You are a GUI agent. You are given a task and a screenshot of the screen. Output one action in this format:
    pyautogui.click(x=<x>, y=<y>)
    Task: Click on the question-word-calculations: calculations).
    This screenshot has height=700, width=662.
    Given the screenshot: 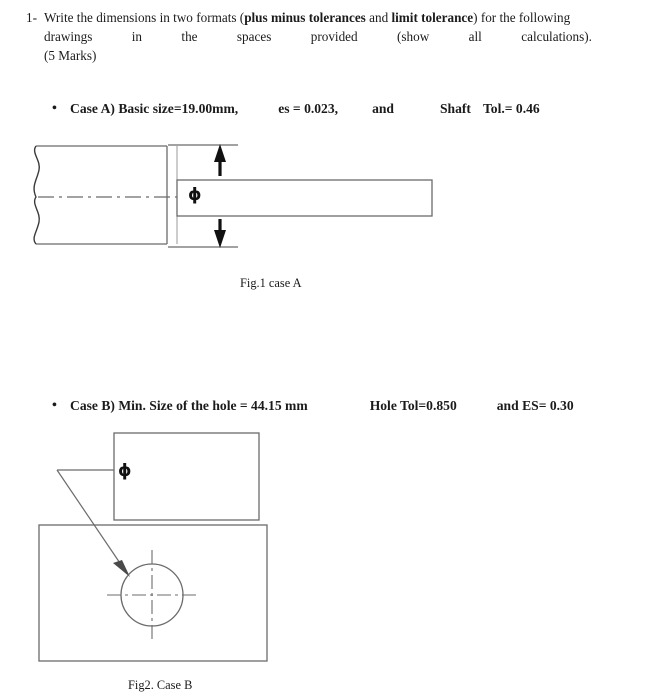 What is the action you would take?
    pyautogui.click(x=556, y=36)
    